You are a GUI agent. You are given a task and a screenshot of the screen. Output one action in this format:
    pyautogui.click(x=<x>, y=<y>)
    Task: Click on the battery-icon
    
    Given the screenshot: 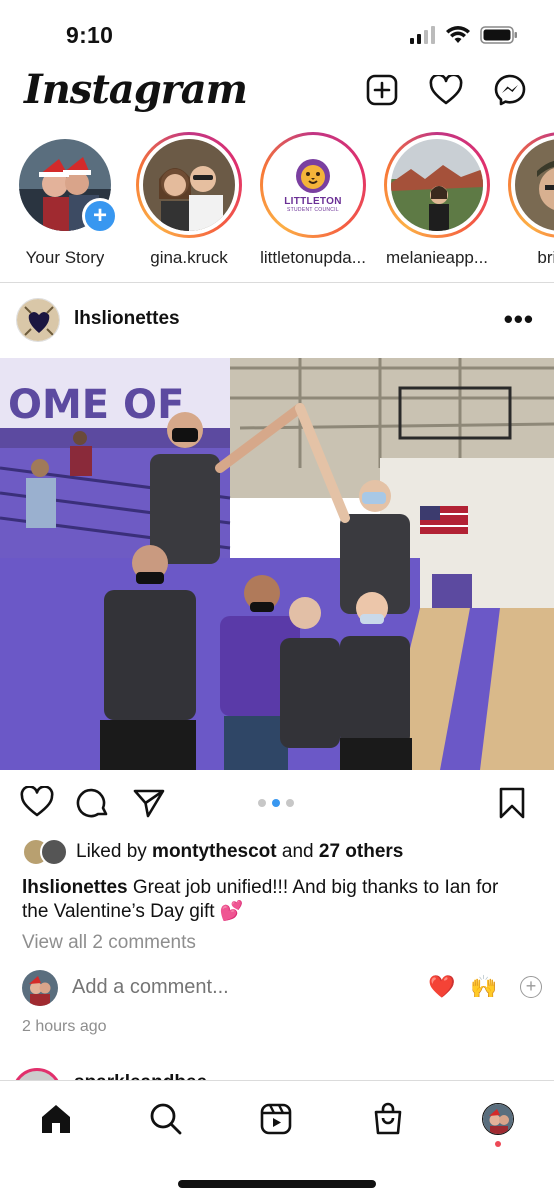 What is the action you would take?
    pyautogui.click(x=498, y=35)
    